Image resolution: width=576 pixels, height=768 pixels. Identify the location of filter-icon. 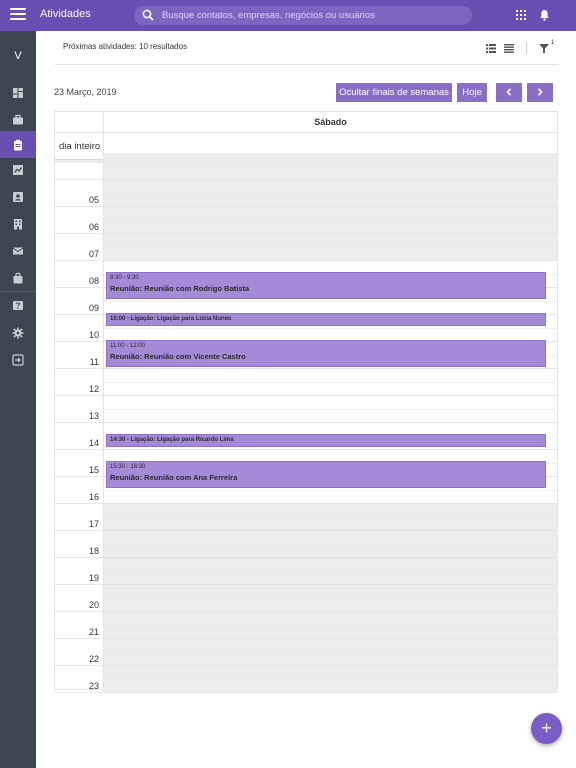
(544, 48).